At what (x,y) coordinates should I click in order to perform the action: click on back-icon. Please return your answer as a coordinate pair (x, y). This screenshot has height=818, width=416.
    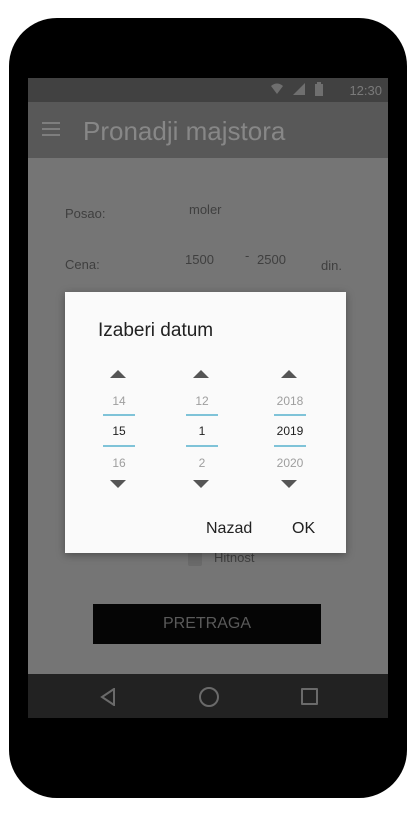
    Looking at the image, I should click on (108, 697).